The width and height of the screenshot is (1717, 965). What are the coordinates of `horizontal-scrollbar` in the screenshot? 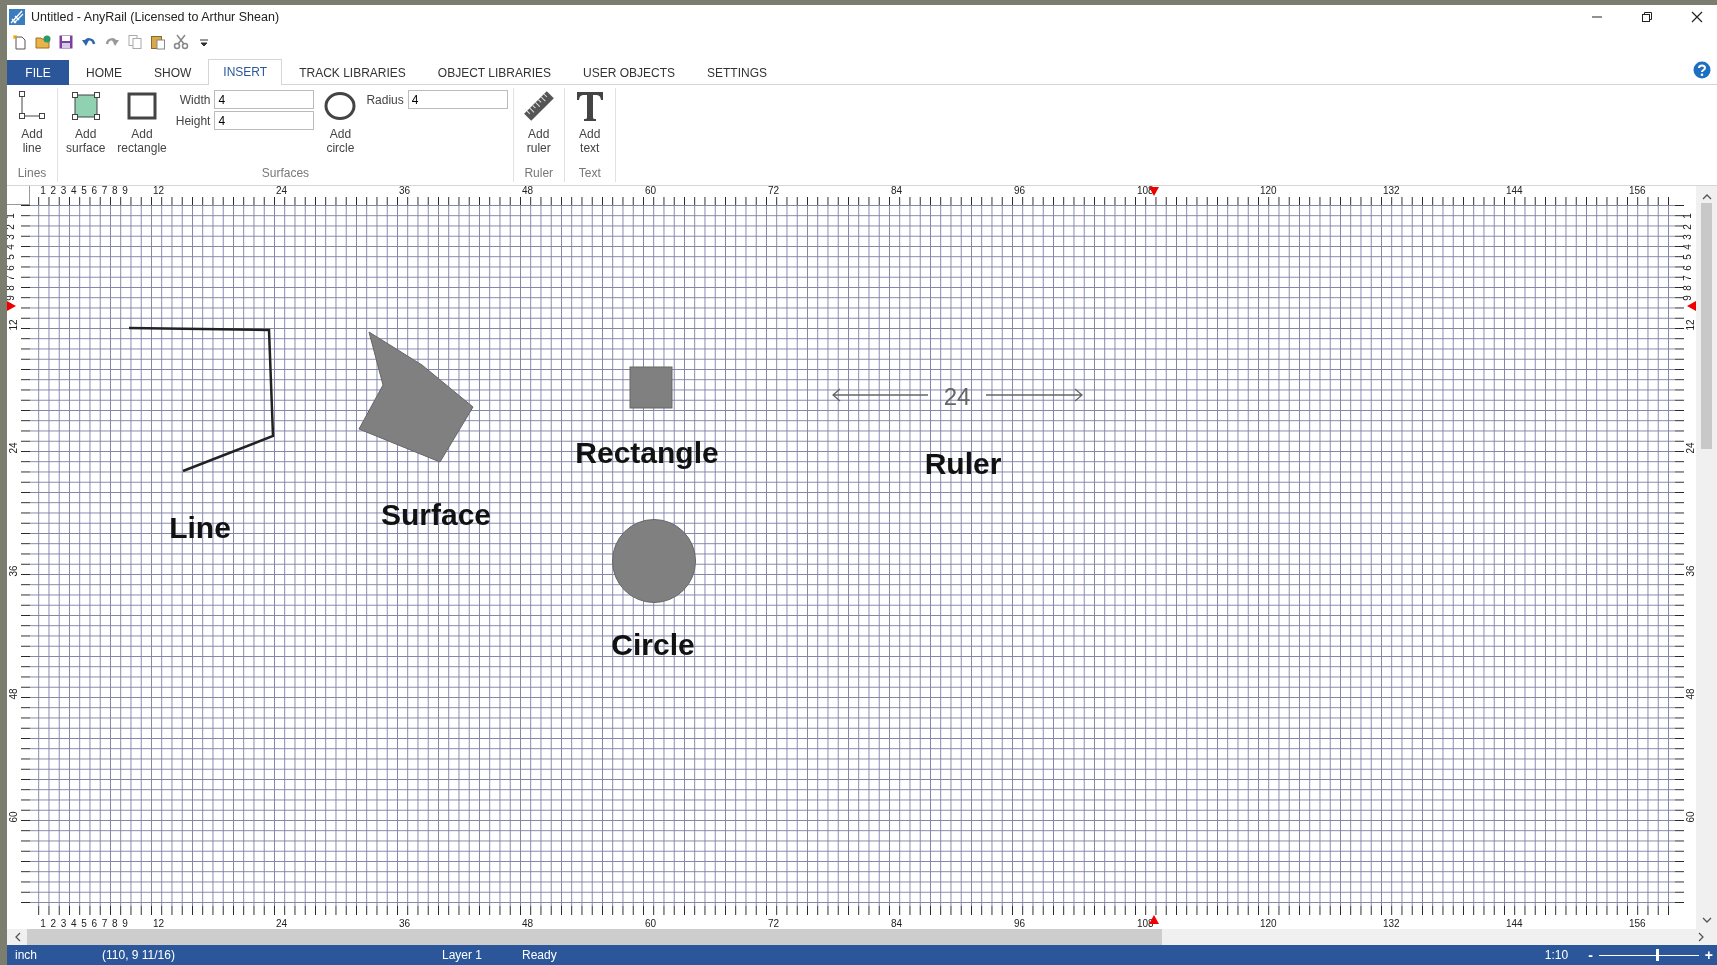 It's located at (862, 937).